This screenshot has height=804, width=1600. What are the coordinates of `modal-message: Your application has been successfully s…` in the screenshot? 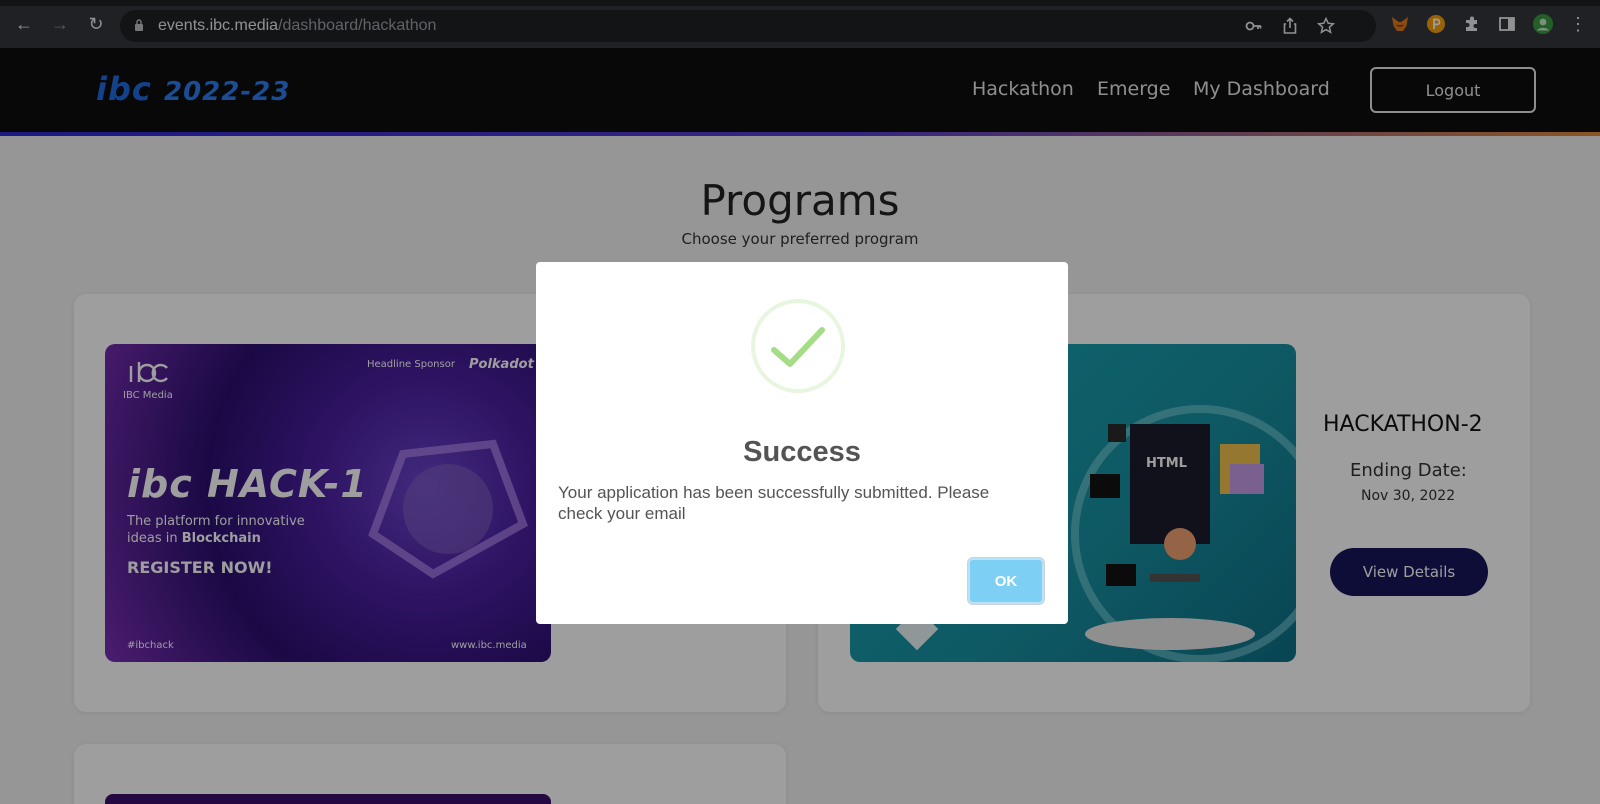 It's located at (774, 503).